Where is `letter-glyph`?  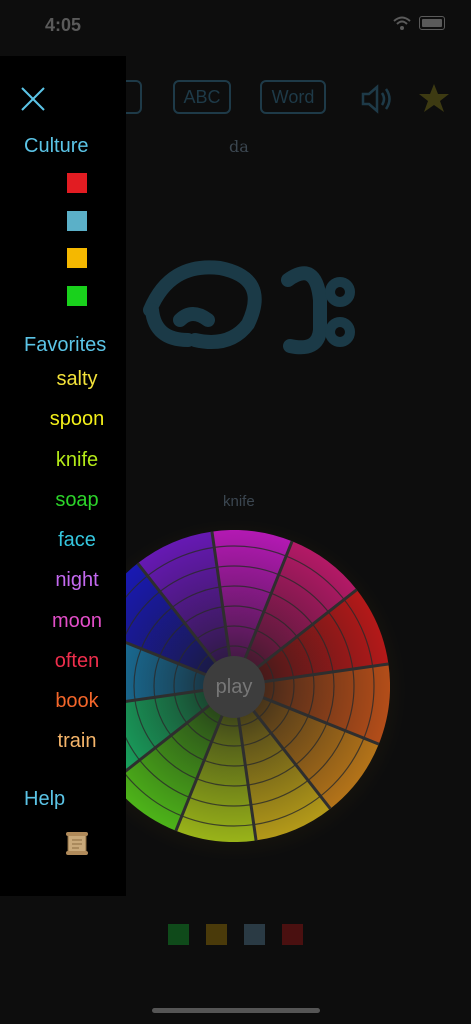
letter-glyph is located at coordinates (249, 307).